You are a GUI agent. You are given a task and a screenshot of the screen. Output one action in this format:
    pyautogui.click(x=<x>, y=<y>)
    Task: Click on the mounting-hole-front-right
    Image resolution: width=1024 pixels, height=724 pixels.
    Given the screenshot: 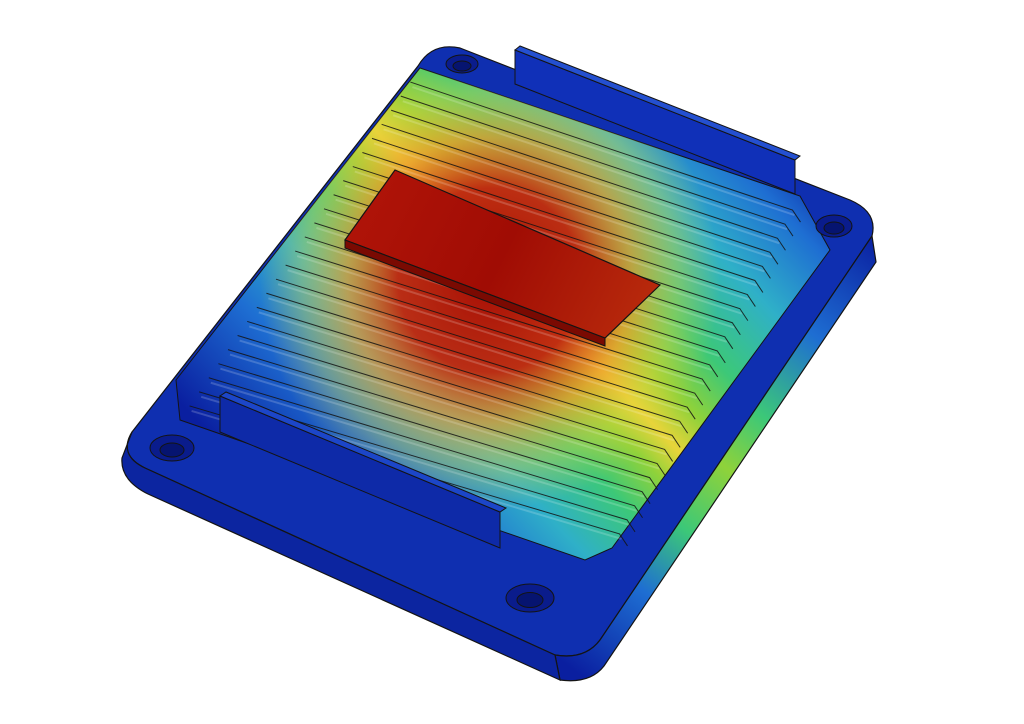 What is the action you would take?
    pyautogui.click(x=530, y=598)
    